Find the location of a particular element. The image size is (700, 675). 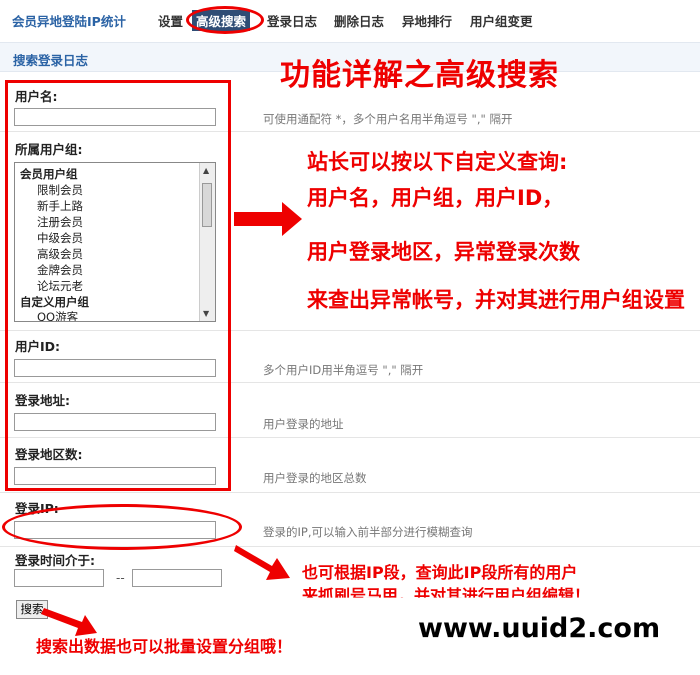

annotation-bottom: 搜索出数据也可以批量设置分组哦！ is located at coordinates (164, 646).